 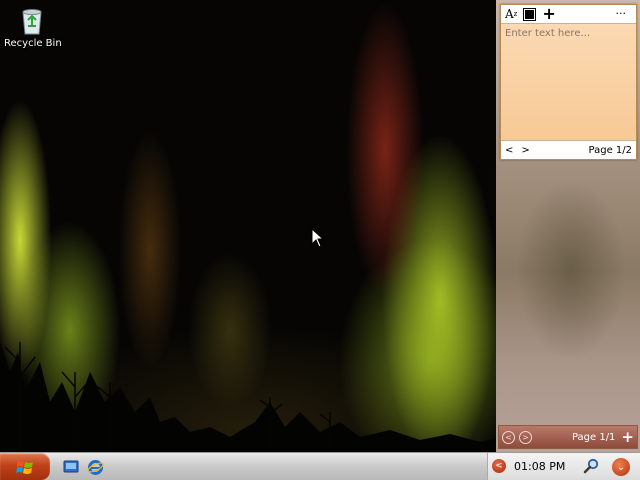 What do you see at coordinates (525, 150) in the screenshot?
I see `next-note-button: >` at bounding box center [525, 150].